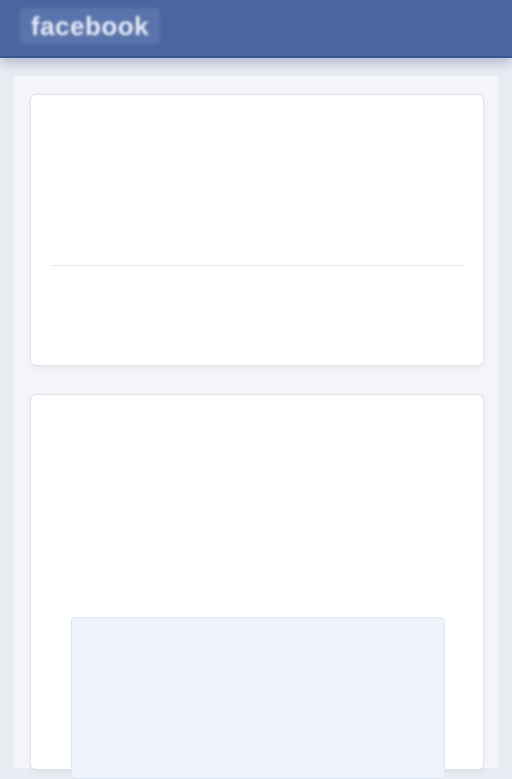  I want to click on top-bar: facebook, so click(256, 29).